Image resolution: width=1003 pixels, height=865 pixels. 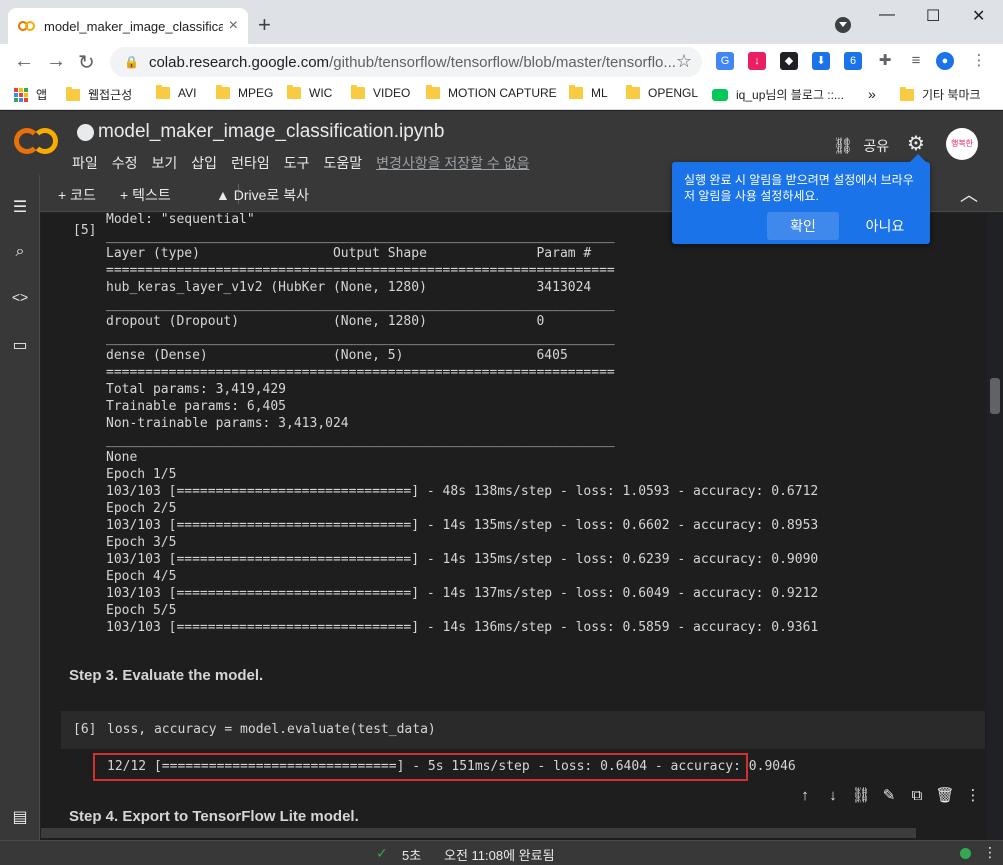 I want to click on downloader-extension-icon: ⬇, so click(x=821, y=61).